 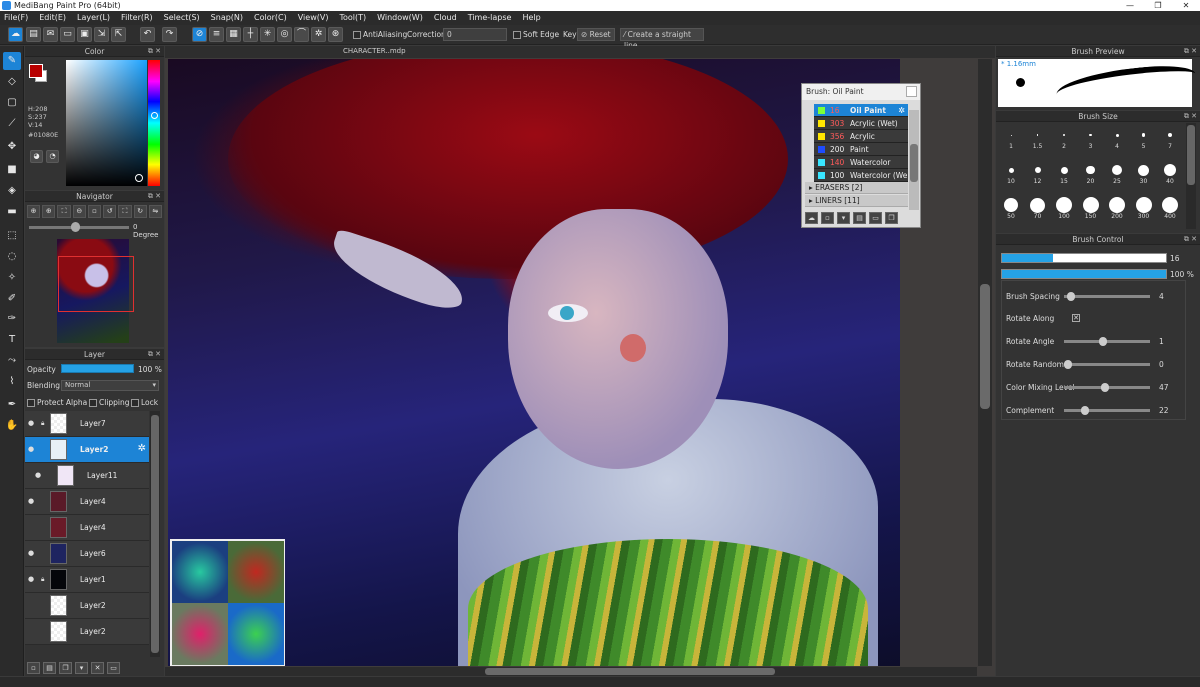 I want to click on duplicate-brush-icon: ❐, so click(x=891, y=218).